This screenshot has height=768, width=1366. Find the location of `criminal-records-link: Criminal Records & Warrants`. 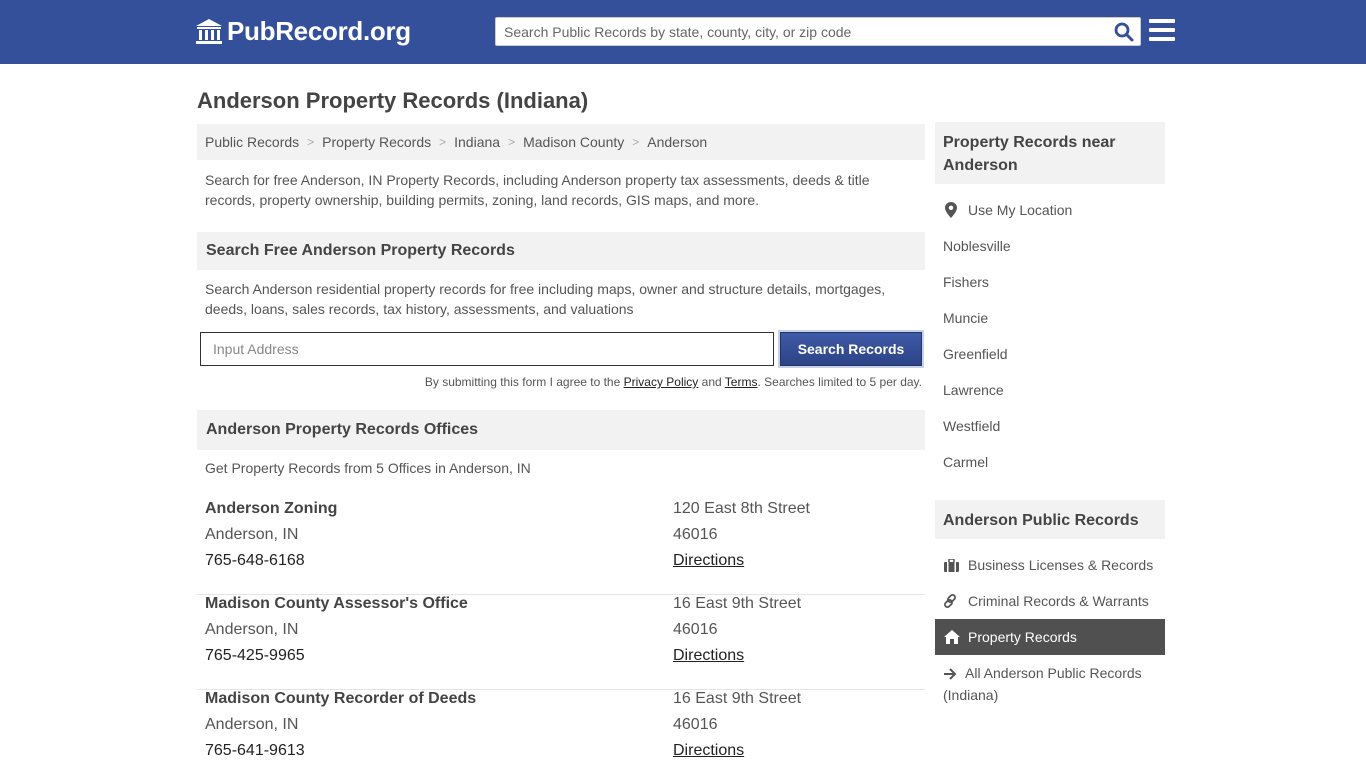

criminal-records-link: Criminal Records & Warrants is located at coordinates (1046, 601).